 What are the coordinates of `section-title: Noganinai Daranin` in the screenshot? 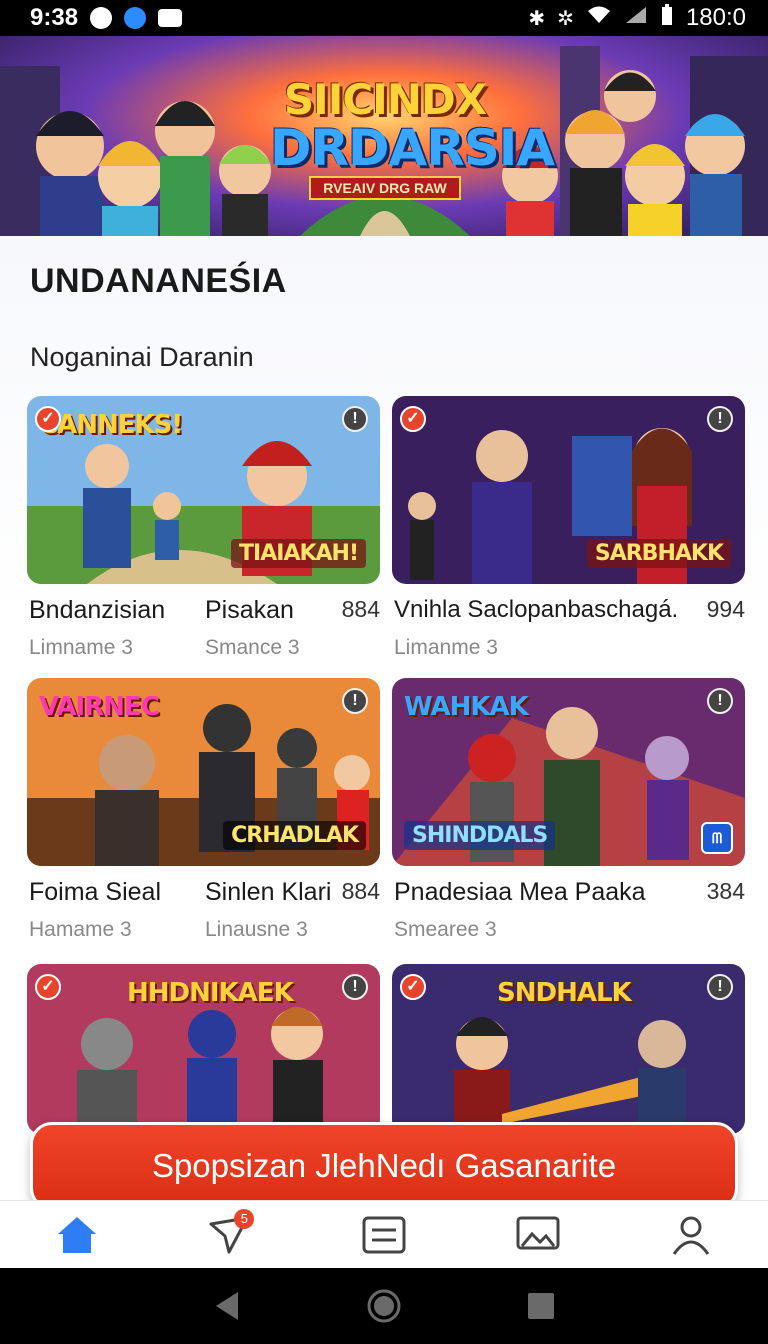 It's located at (142, 357).